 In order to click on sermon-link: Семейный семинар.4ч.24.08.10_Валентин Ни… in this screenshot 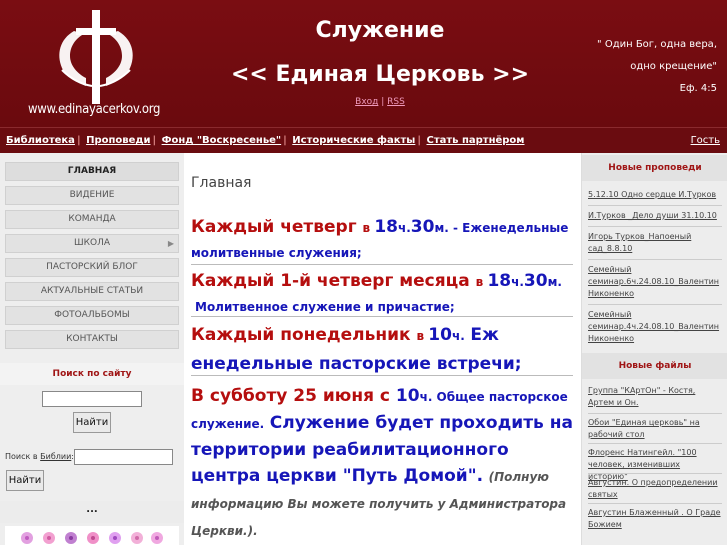, I will do `click(655, 327)`.